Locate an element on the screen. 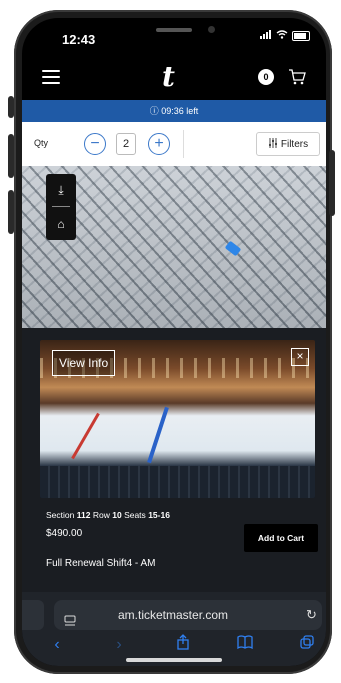 Image resolution: width=341 pixels, height=683 pixels. signal-icon is located at coordinates (266, 36).